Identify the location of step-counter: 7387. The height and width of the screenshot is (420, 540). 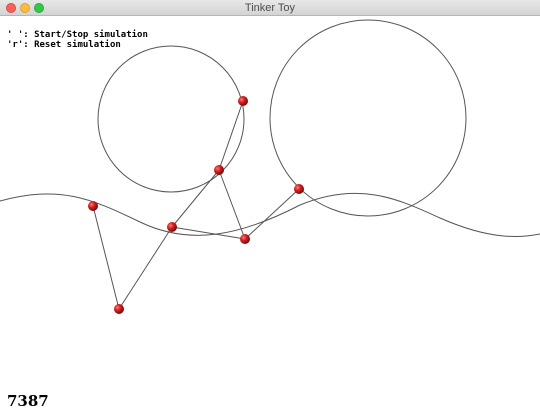
(28, 401).